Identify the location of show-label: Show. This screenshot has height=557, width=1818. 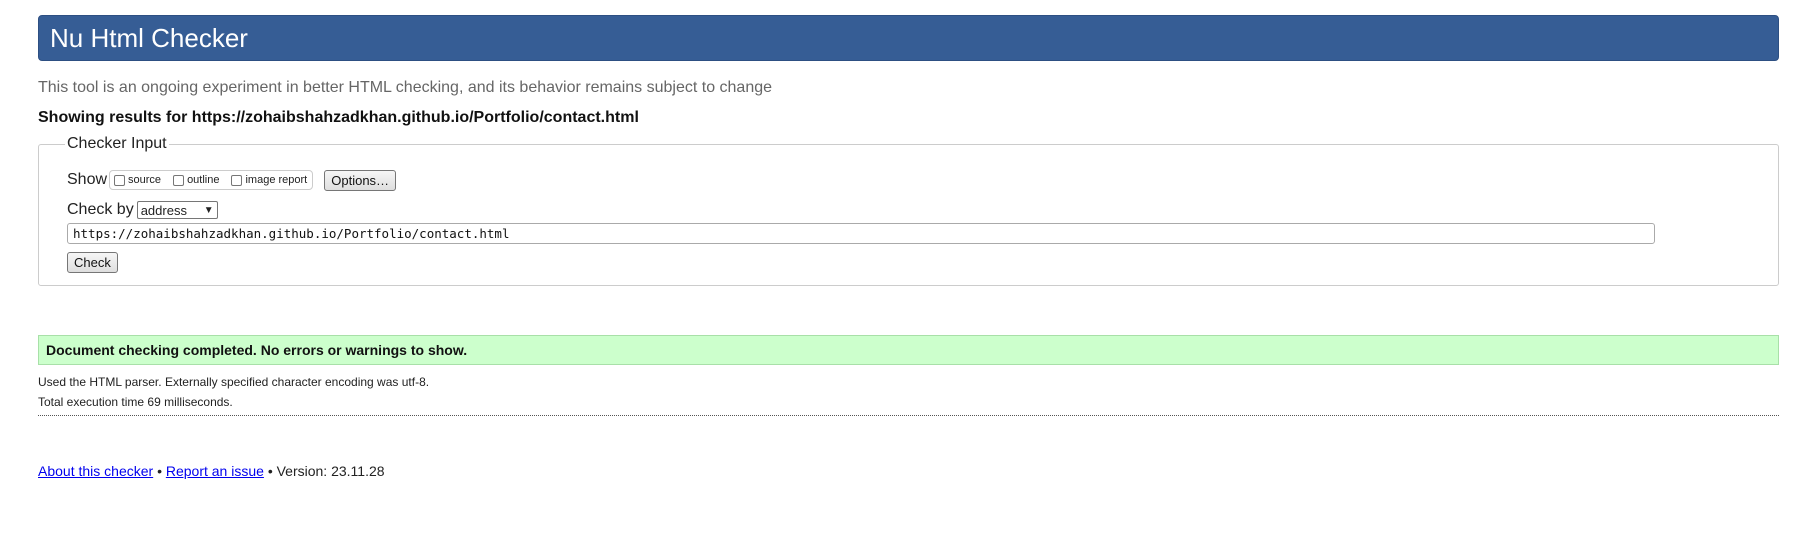
(87, 179).